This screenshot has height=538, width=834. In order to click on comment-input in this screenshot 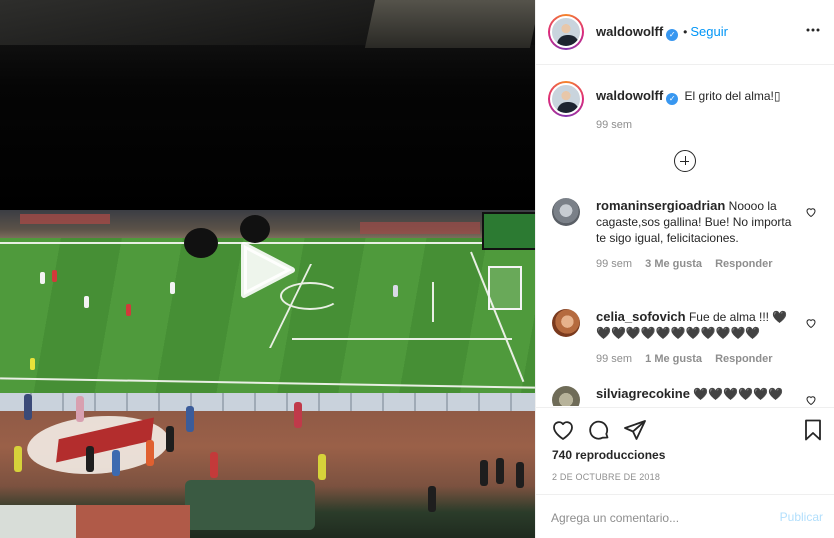, I will do `click(656, 518)`.